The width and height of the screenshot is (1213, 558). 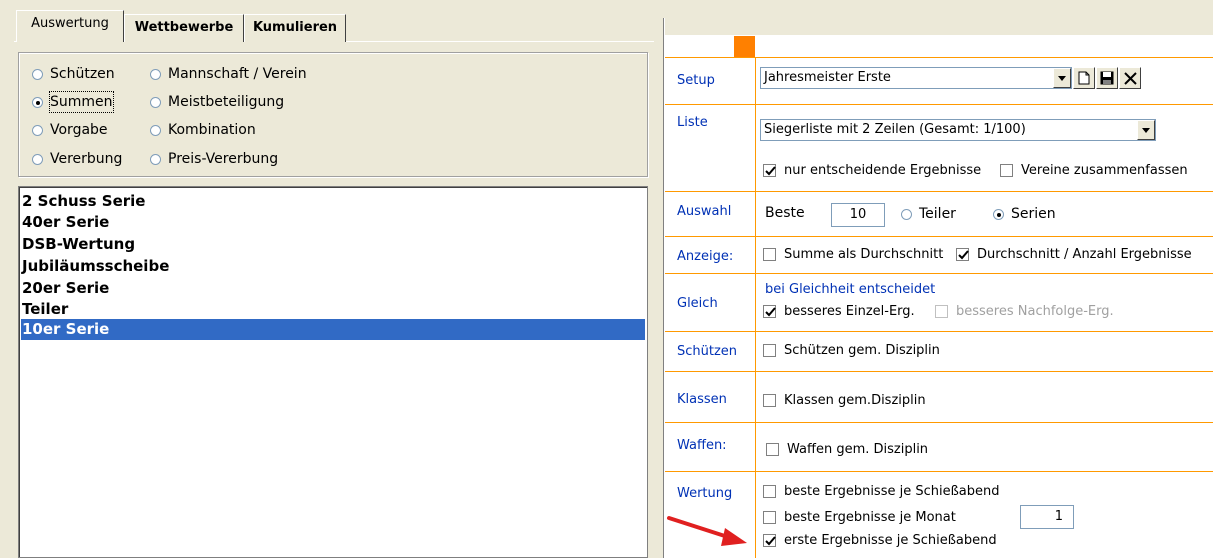 What do you see at coordinates (1084, 254) in the screenshot?
I see `checkbox-label: Durchschnitt / Anzahl Ergebnisse` at bounding box center [1084, 254].